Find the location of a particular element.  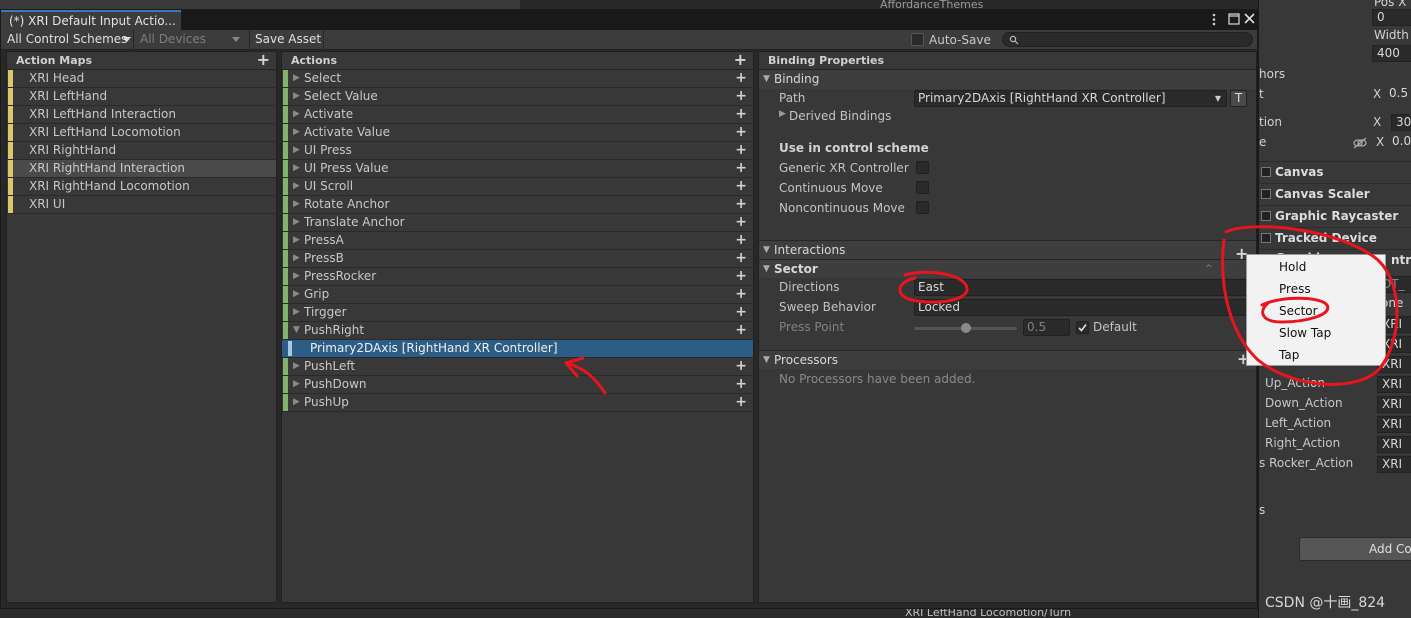

width-field: 400 is located at coordinates (1391, 53).